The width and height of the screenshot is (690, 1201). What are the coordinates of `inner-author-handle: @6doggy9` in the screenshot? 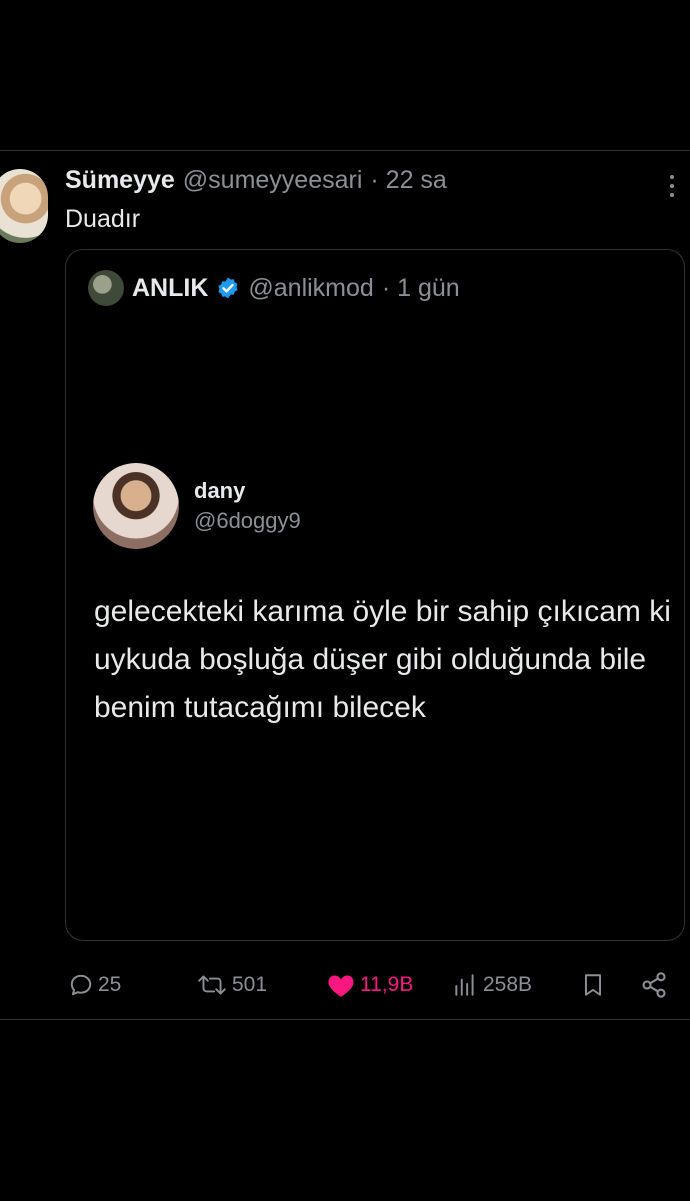 It's located at (247, 520).